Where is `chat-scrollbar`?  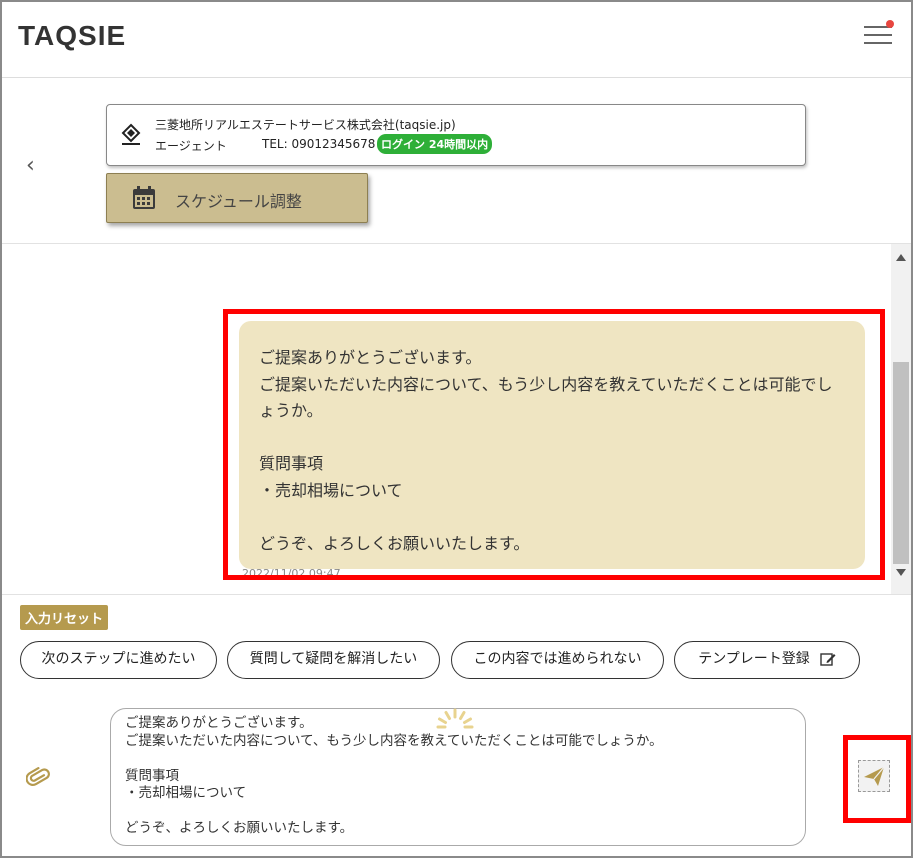 chat-scrollbar is located at coordinates (901, 419).